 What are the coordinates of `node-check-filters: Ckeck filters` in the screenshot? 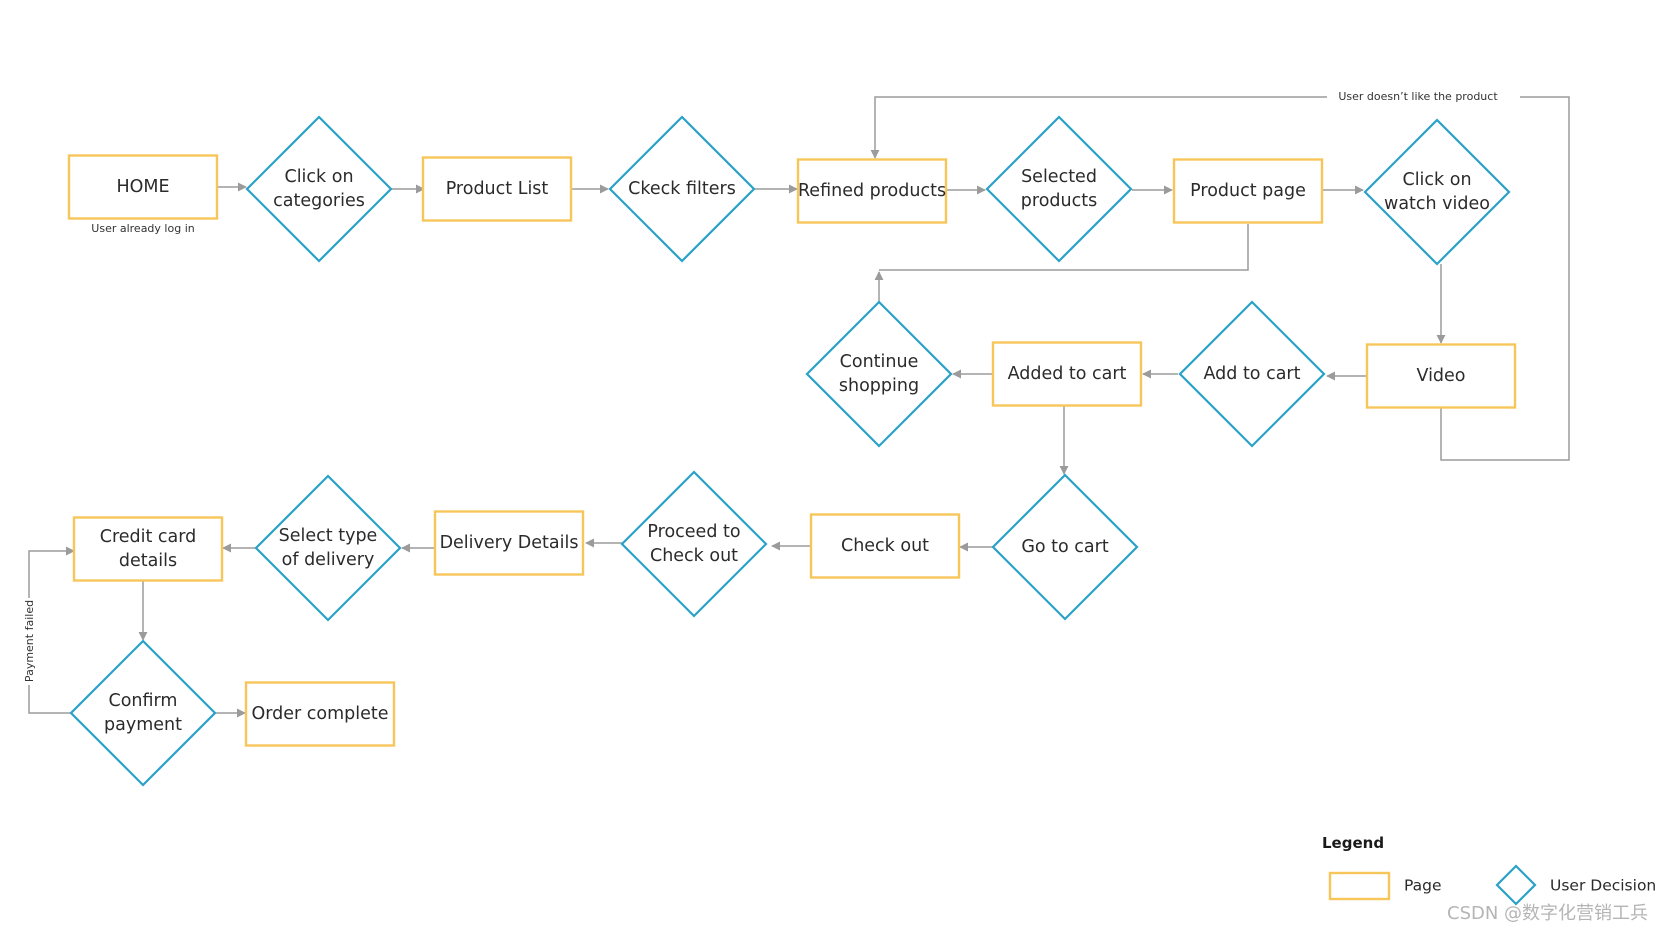 It's located at (682, 189).